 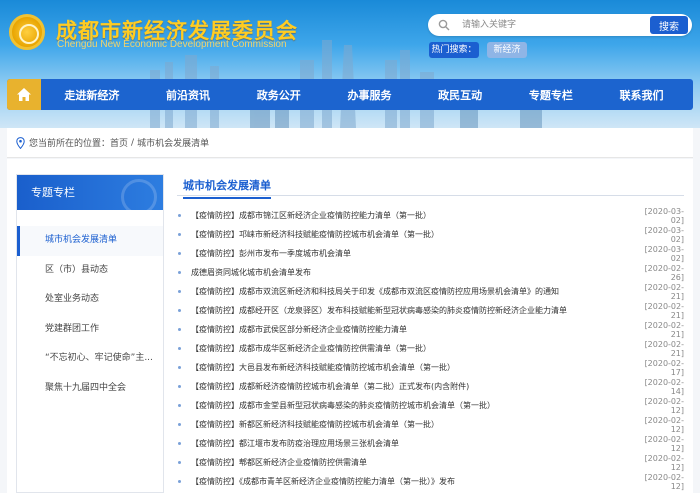 I want to click on sidebar-item-fourth-plenary: 聚焦十九届四中全会, so click(x=90, y=389).